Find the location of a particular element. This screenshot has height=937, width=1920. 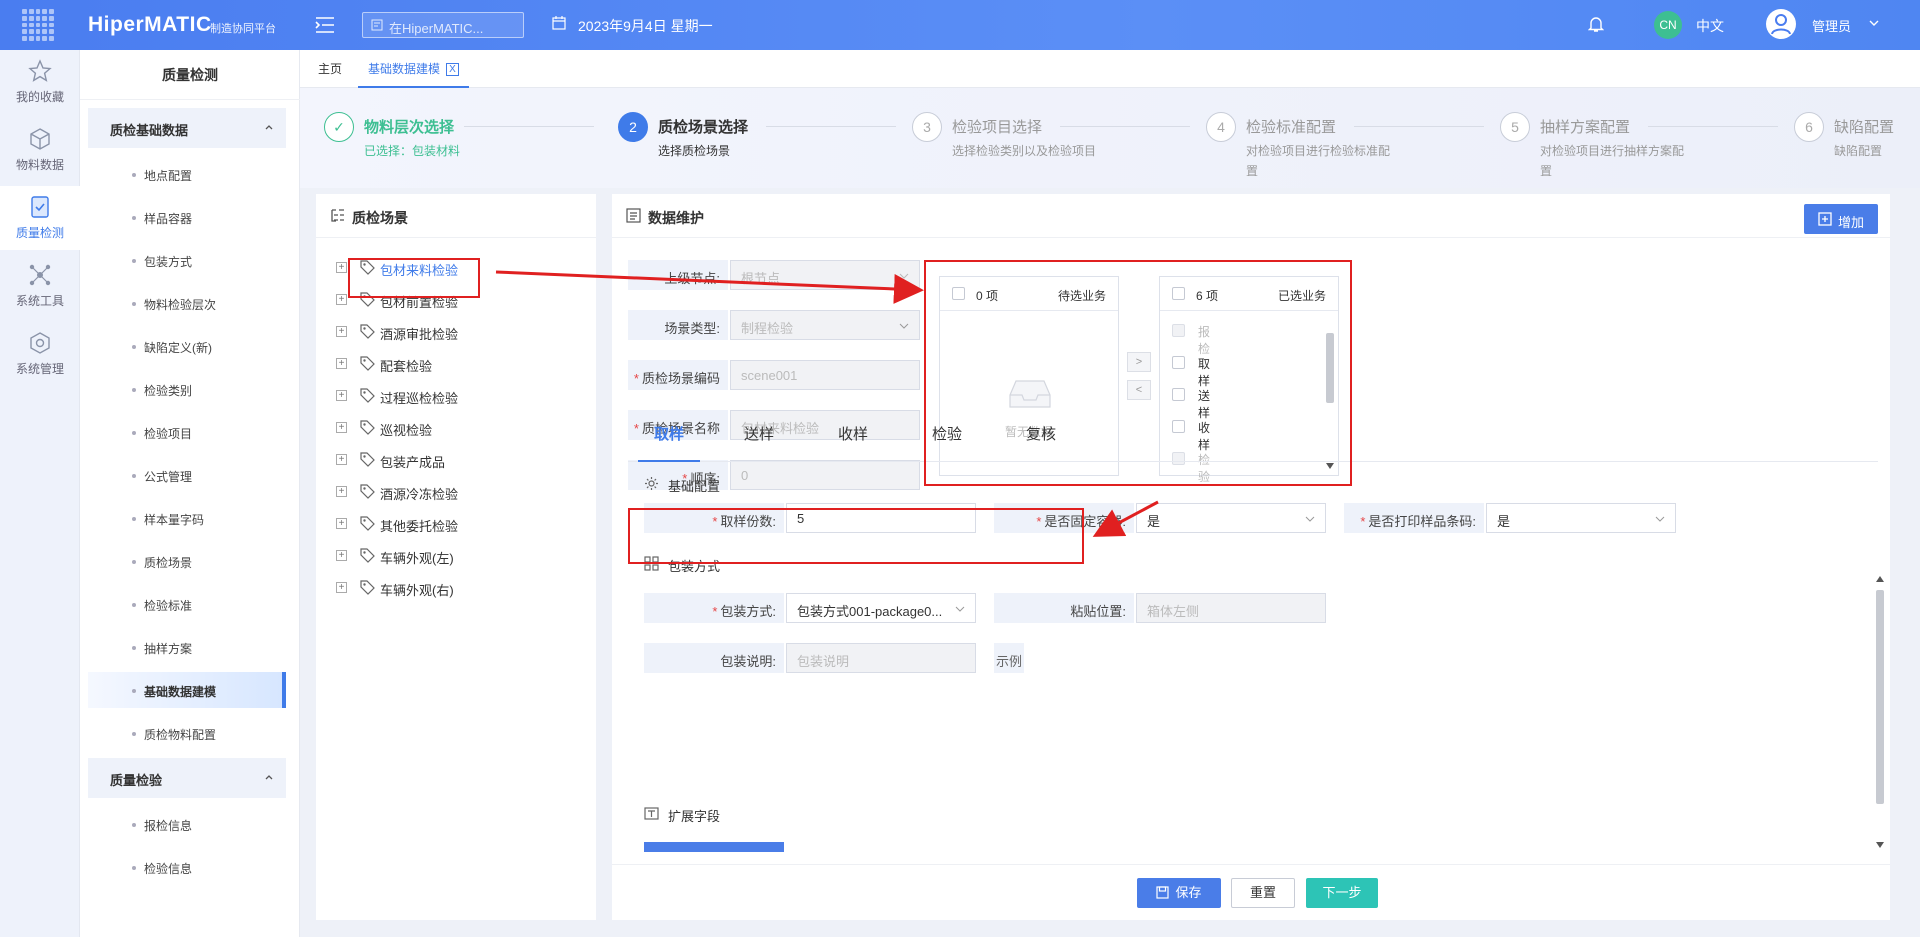

tree-item-label: 车辆外观(右) is located at coordinates (417, 590).